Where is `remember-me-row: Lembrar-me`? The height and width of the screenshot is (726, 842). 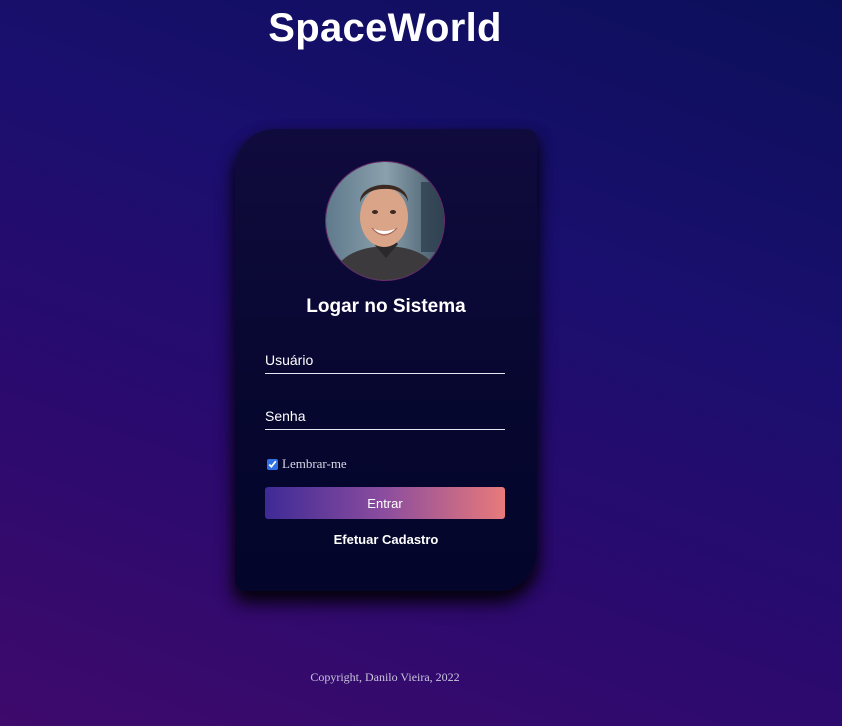
remember-me-row: Lembrar-me is located at coordinates (307, 464).